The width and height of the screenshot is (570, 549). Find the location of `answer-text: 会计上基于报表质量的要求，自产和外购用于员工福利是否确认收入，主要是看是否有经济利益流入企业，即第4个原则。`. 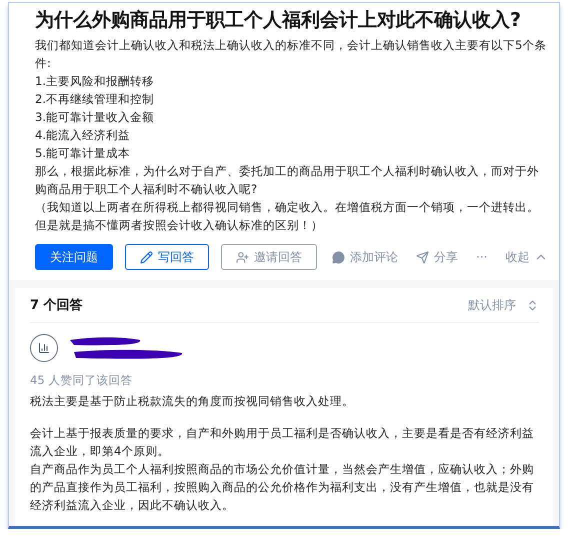

answer-text: 会计上基于报表质量的要求，自产和外购用于员工福利是否确认收入，主要是看是否有经济利益流入企业，即第4个原则。 is located at coordinates (282, 442).